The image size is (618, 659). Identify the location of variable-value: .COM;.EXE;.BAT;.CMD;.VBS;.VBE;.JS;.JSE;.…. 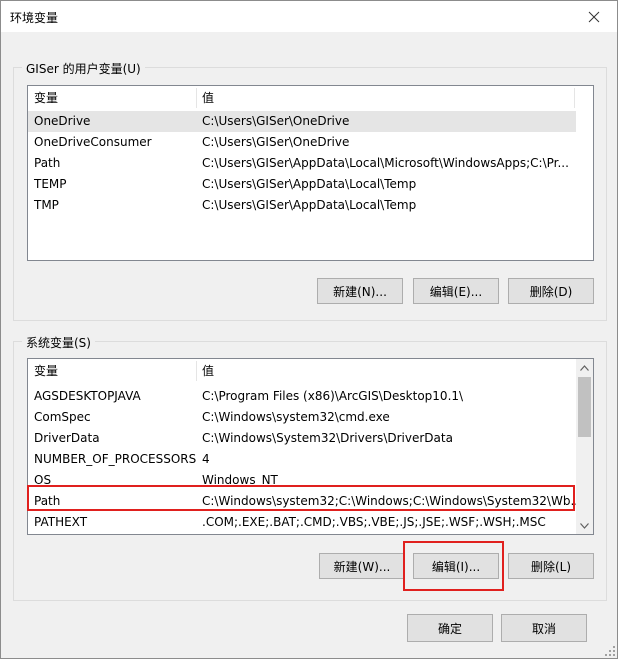
(374, 522).